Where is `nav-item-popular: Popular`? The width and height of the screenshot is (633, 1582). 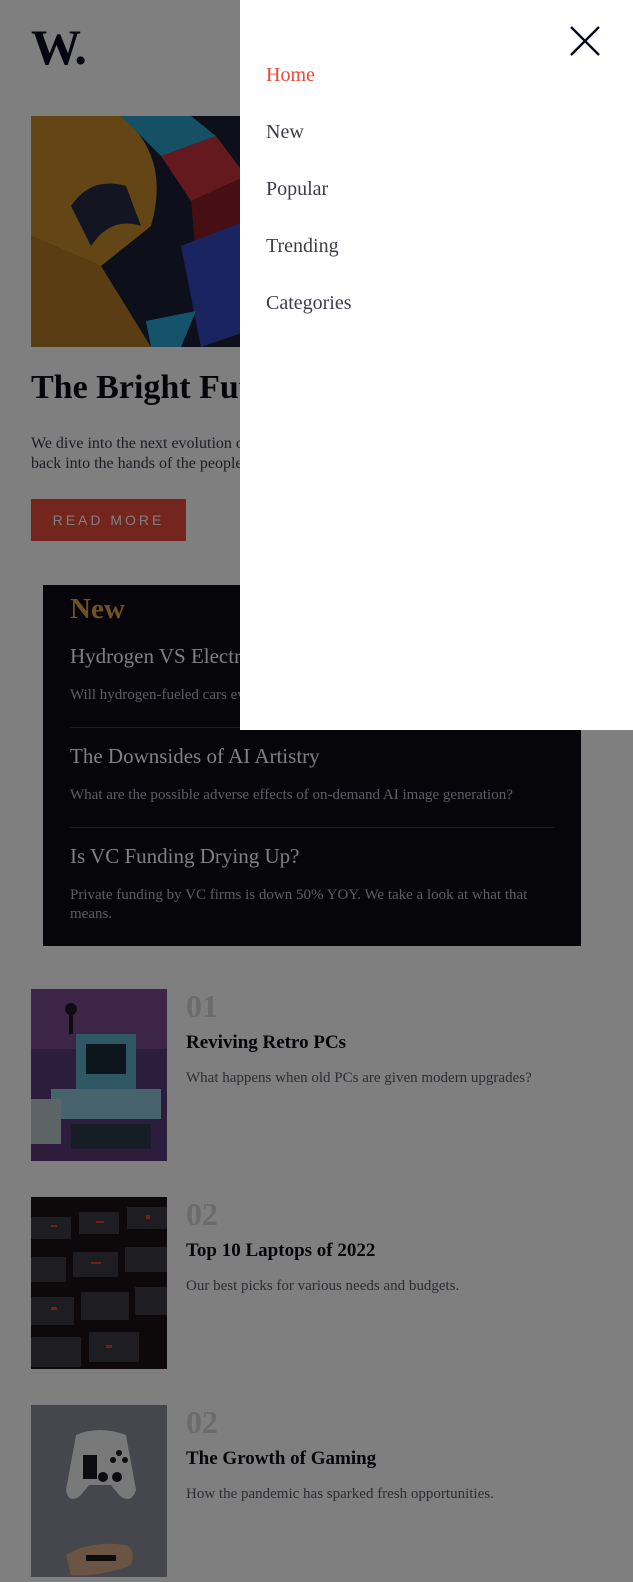 nav-item-popular: Popular is located at coordinates (309, 202).